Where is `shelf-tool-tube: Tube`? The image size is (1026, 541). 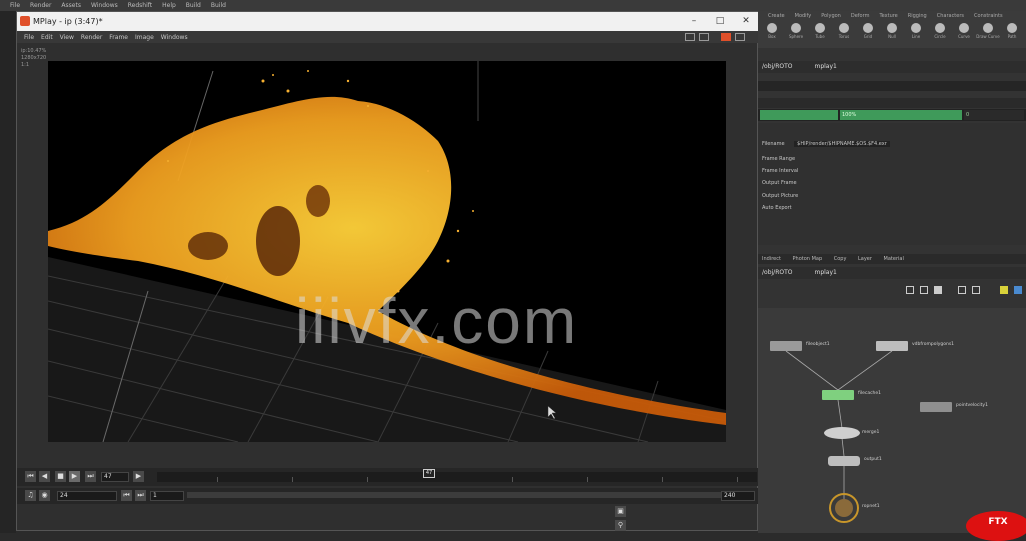
shelf-tool-tube: Tube is located at coordinates (820, 31).